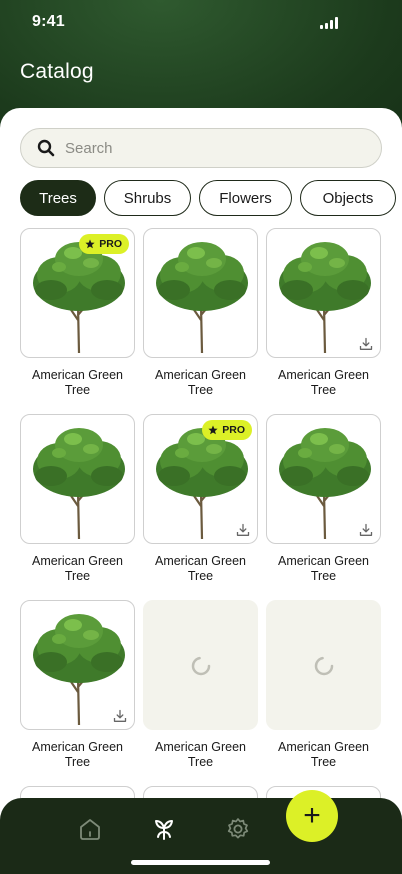  Describe the element at coordinates (245, 198) in the screenshot. I see `chip-flowers: Flowers` at that location.